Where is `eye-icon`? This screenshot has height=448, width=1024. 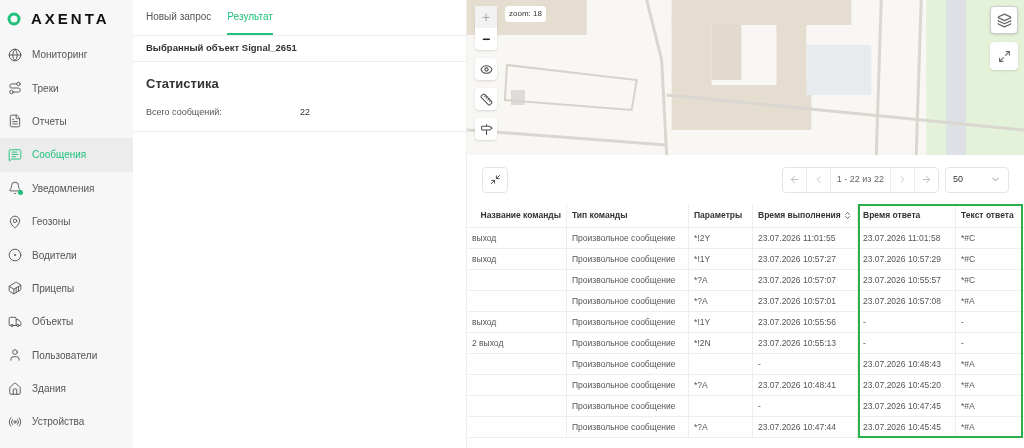 eye-icon is located at coordinates (486, 69).